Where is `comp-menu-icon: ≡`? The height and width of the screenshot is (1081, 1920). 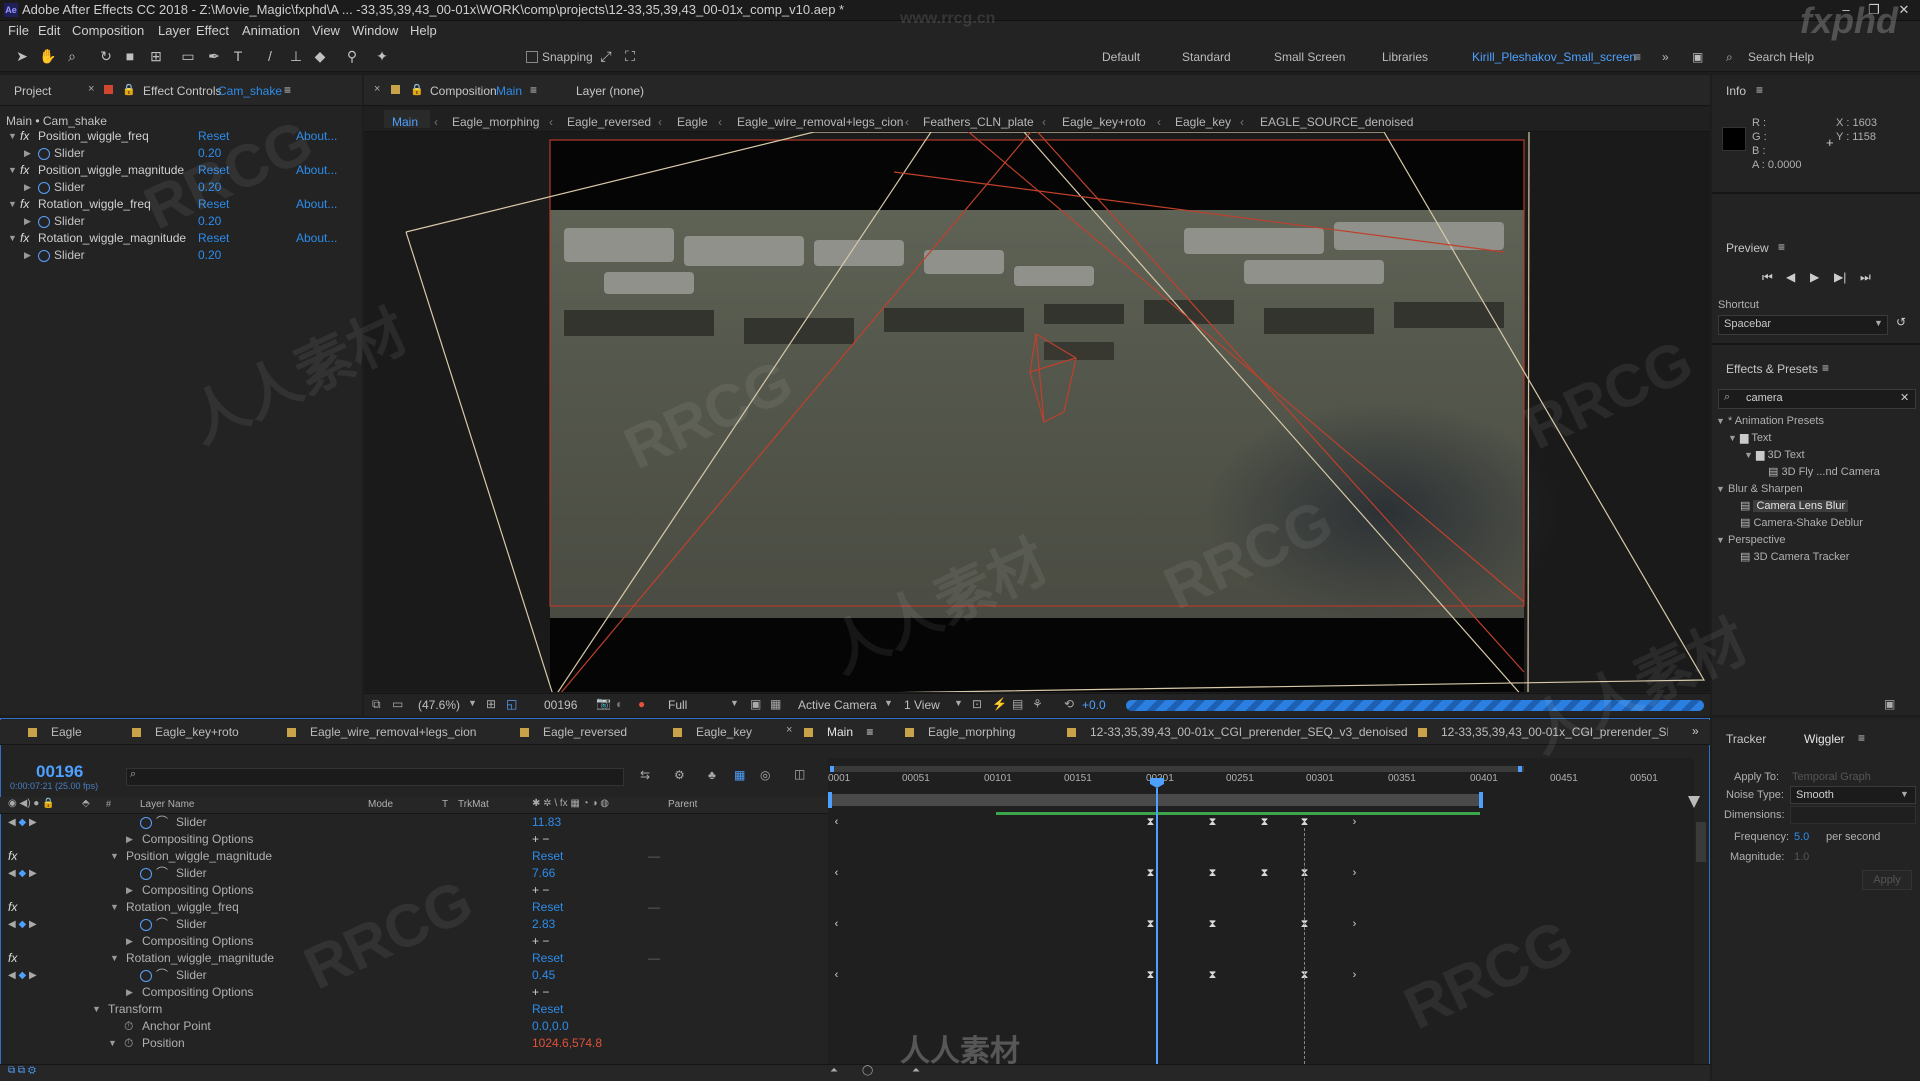
comp-menu-icon: ≡ is located at coordinates (533, 90).